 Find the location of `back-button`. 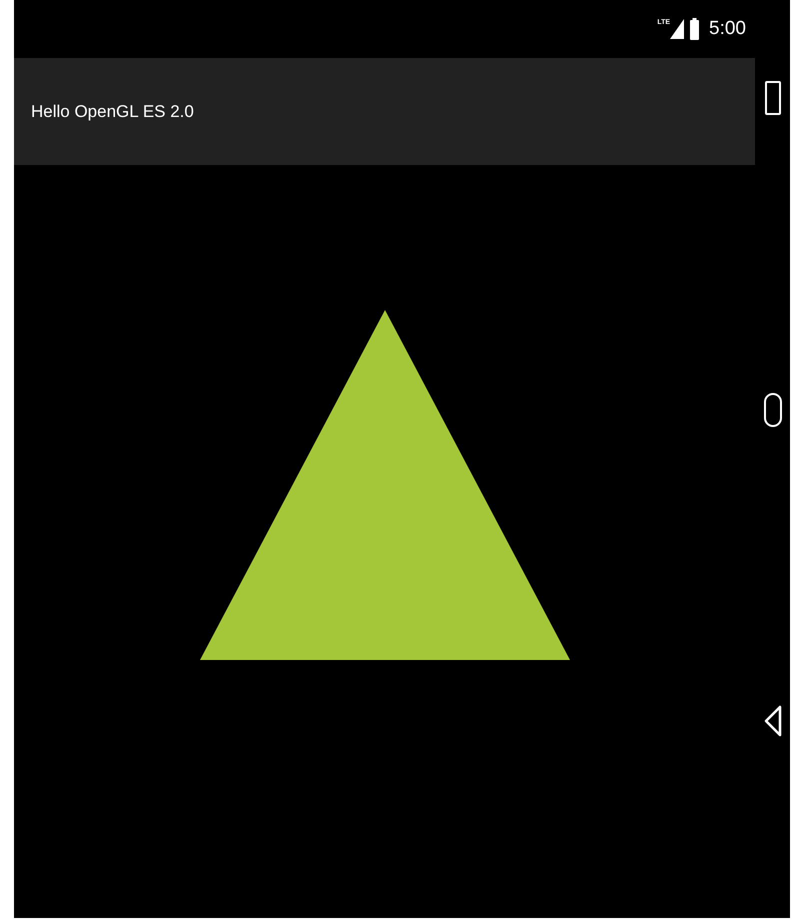

back-button is located at coordinates (772, 721).